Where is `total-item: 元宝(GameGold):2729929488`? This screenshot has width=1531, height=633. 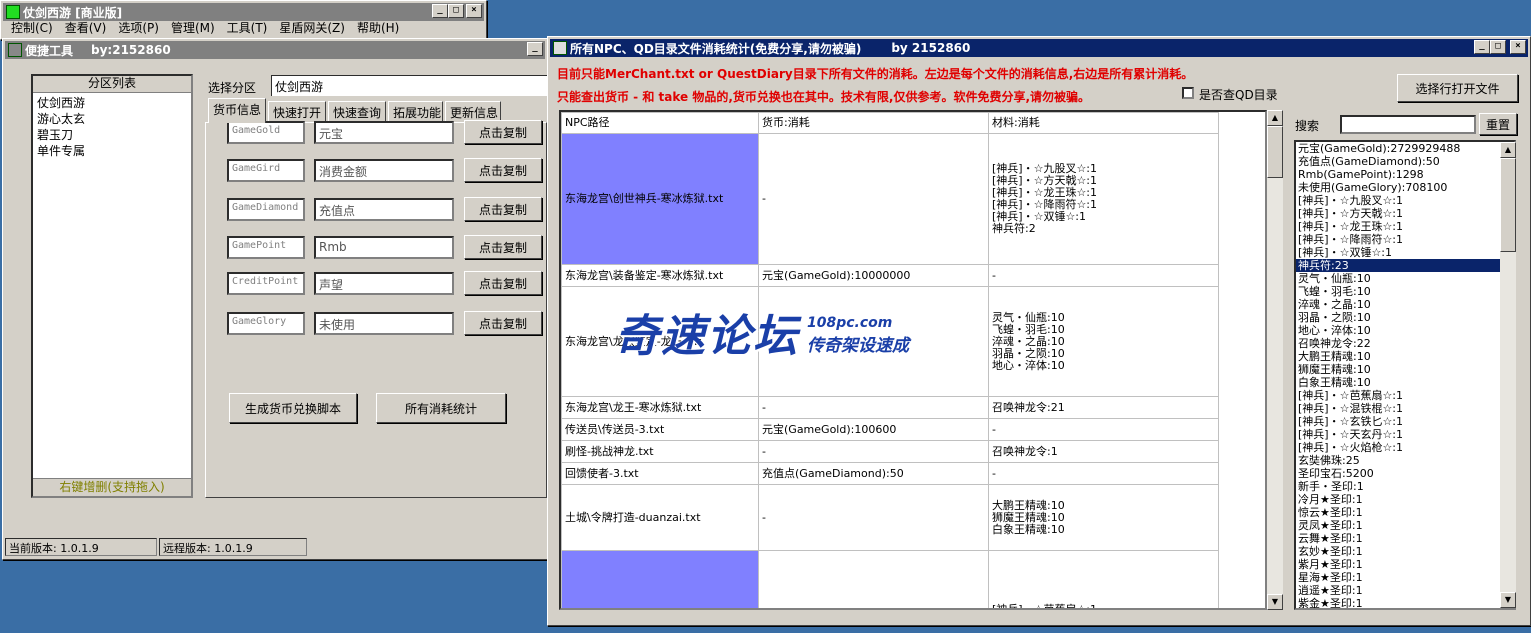 total-item: 元宝(GameGold):2729929488 is located at coordinates (1405, 148).